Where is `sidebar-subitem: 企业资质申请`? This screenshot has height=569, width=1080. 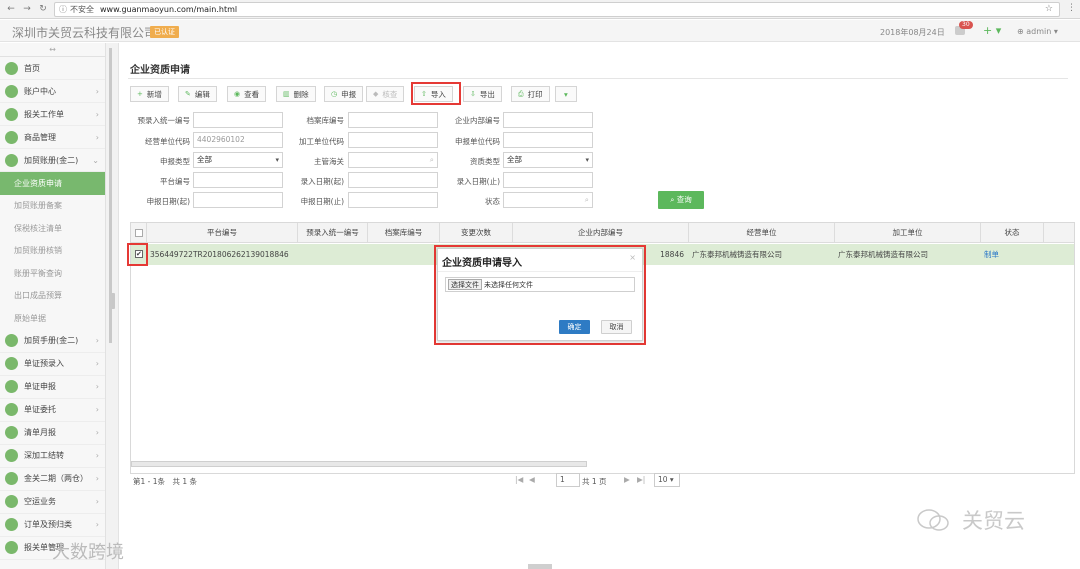 sidebar-subitem: 企业资质申请 is located at coordinates (52, 183).